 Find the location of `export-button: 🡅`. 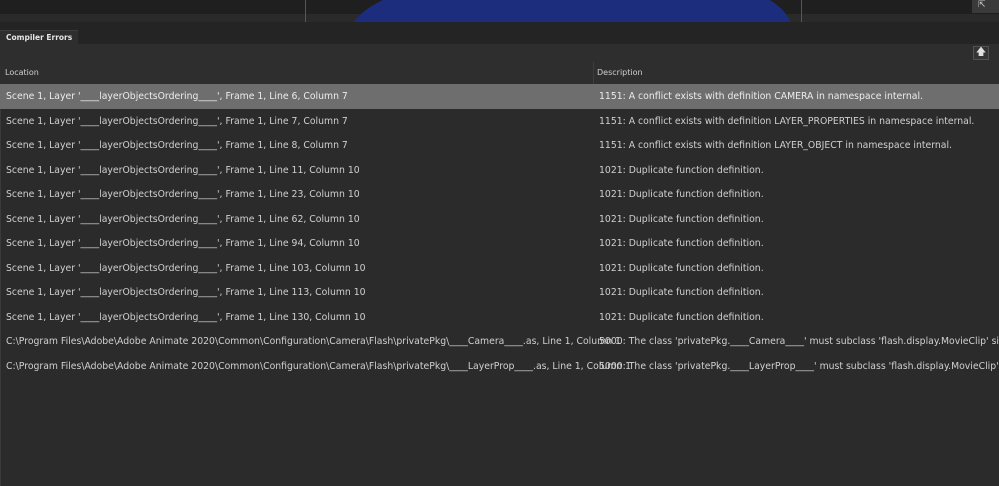

export-button: 🡅 is located at coordinates (981, 53).